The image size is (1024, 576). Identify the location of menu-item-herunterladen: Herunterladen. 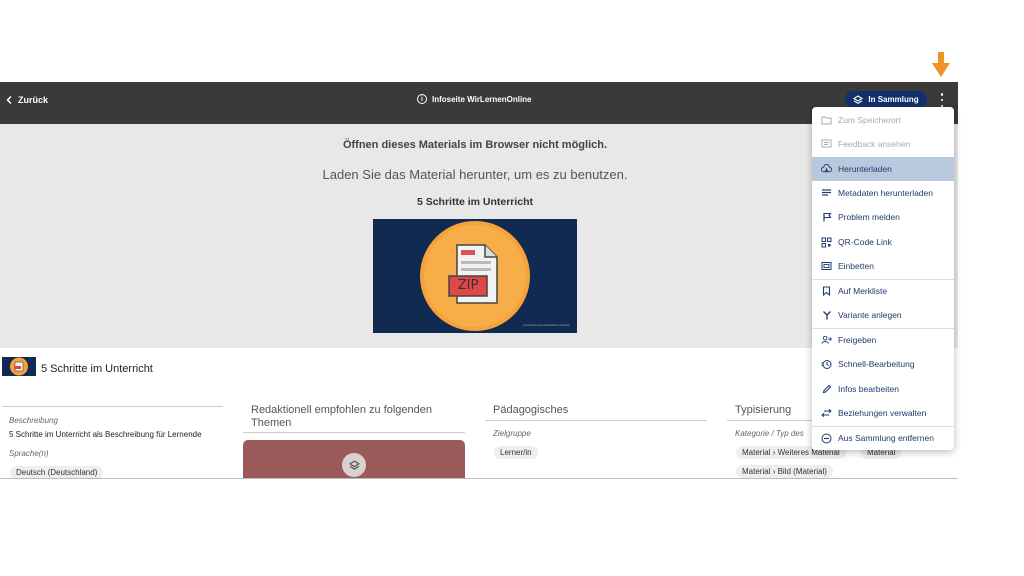
(883, 169).